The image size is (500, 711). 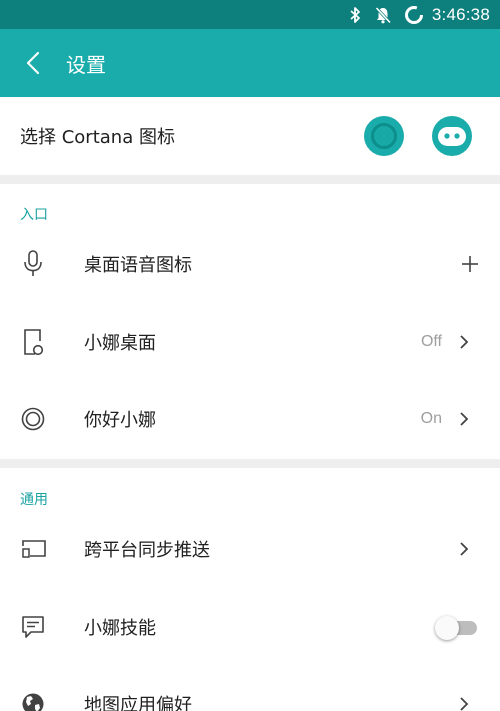 I want to click on row-label: 你好小娜, so click(x=120, y=420).